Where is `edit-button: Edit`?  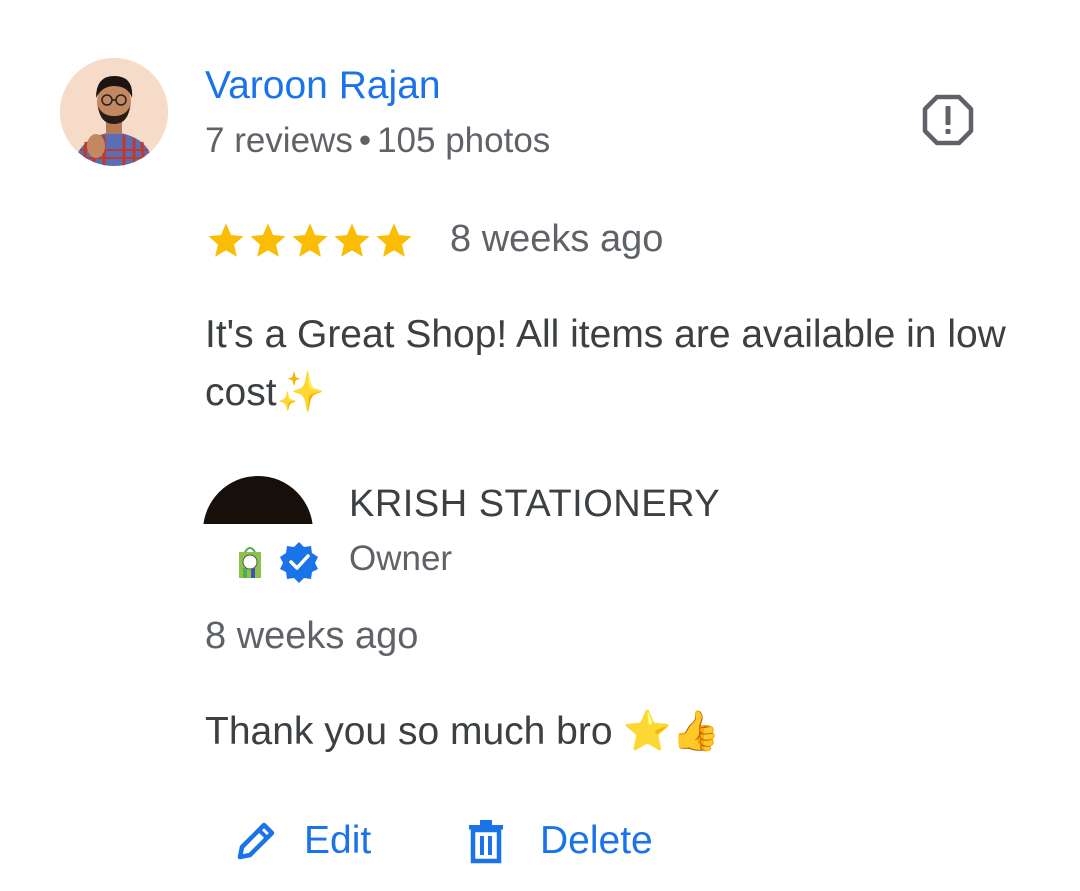
edit-button: Edit is located at coordinates (301, 841).